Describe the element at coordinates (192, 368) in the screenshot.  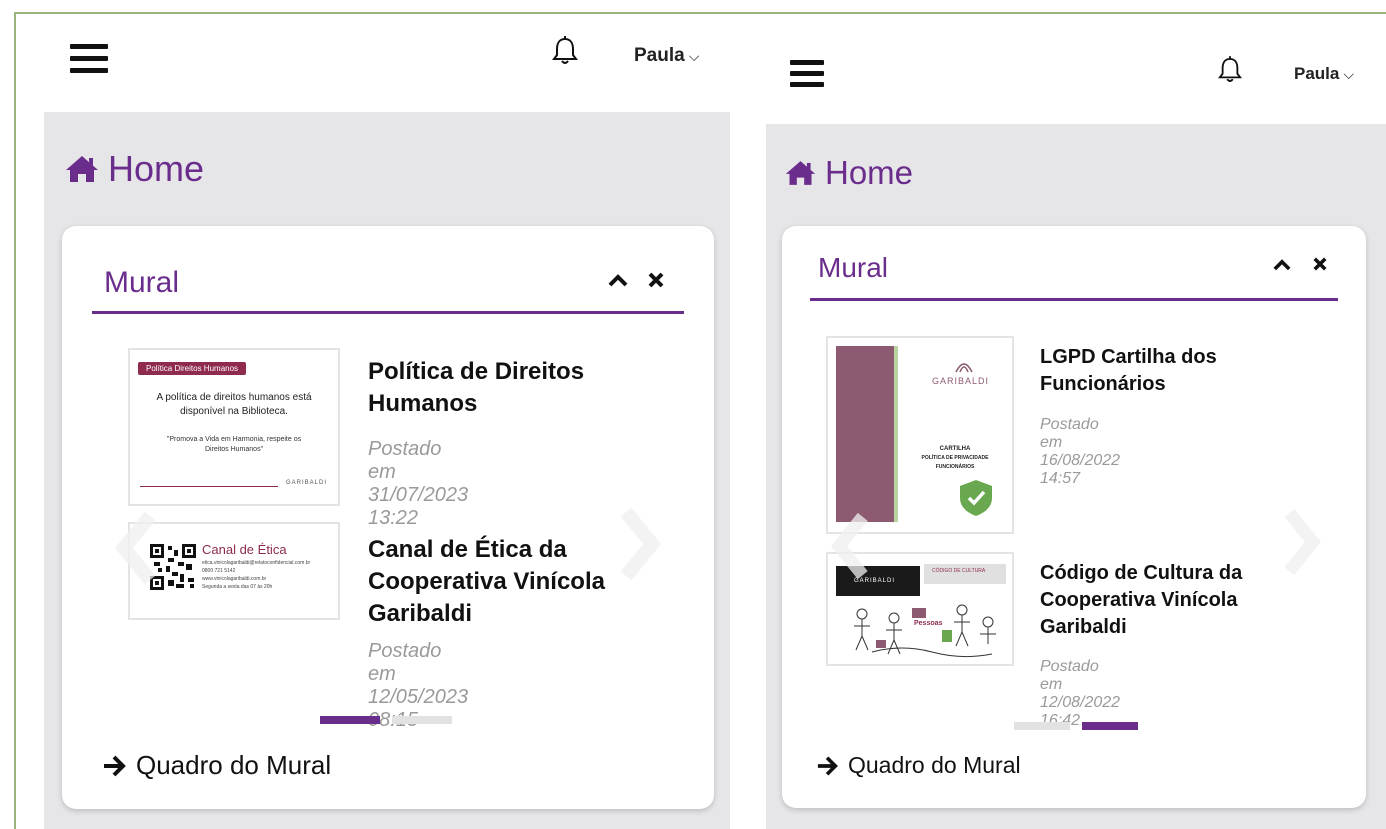
I see `thumb-tag: Política Direitos Humanos` at that location.